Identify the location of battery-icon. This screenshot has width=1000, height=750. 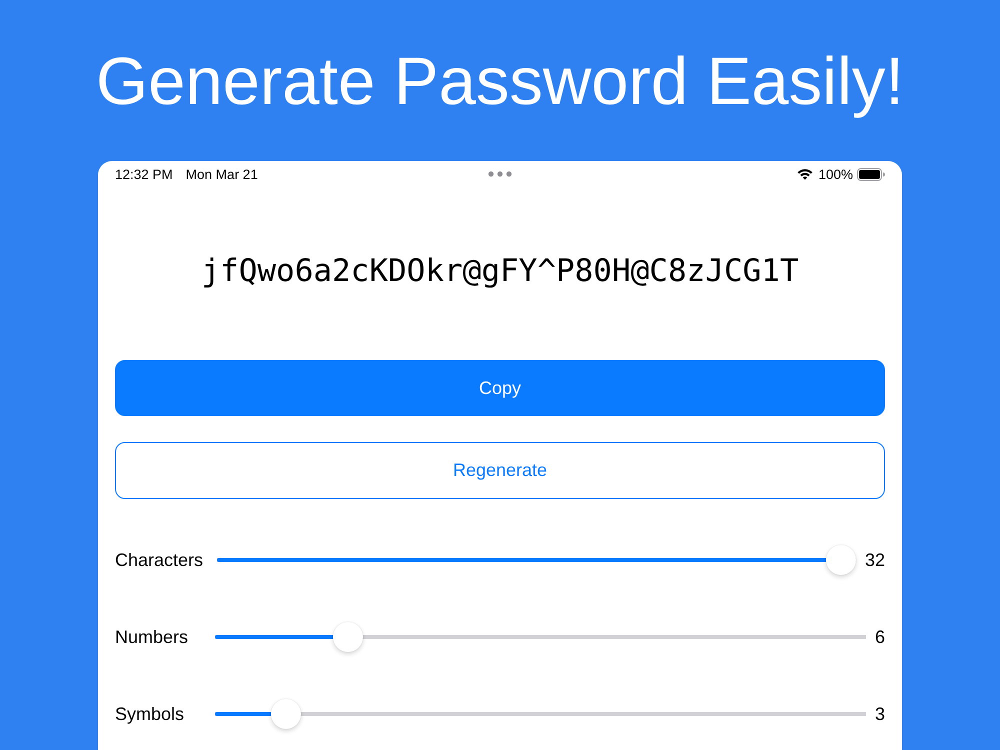
(871, 174).